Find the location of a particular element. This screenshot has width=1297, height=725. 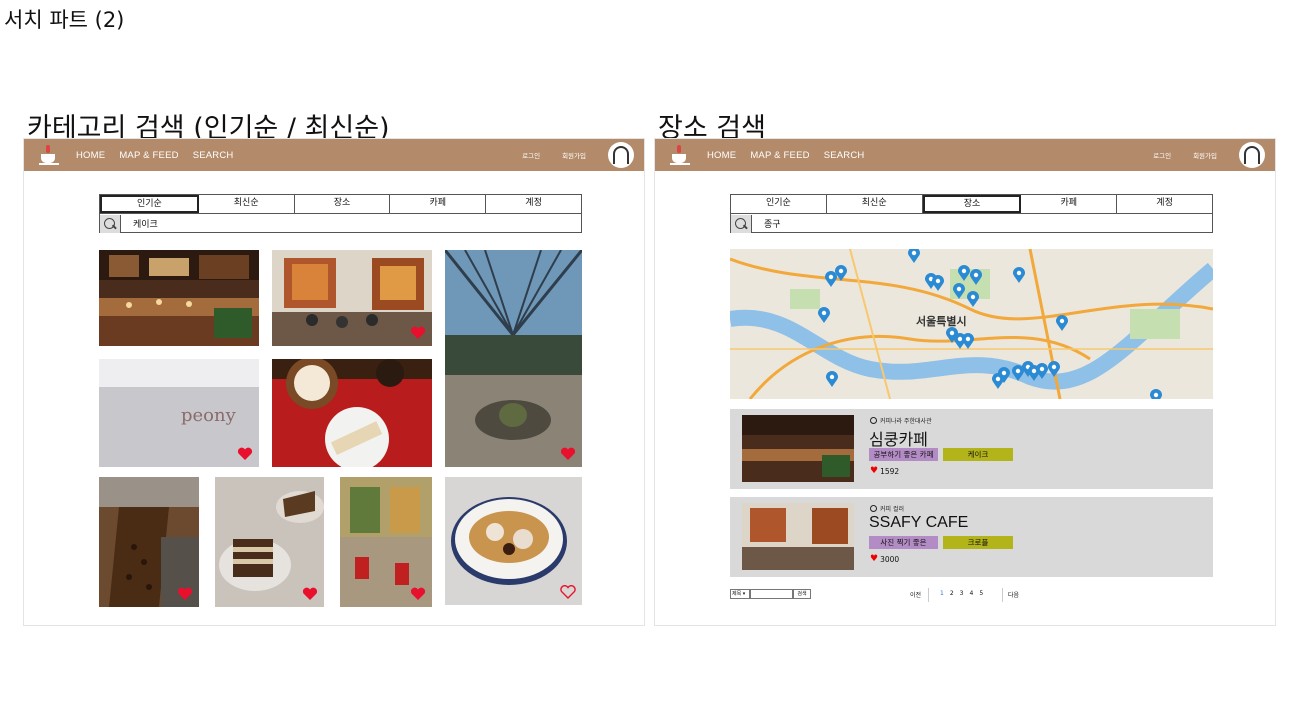

result-thumbnail is located at coordinates (798, 536).